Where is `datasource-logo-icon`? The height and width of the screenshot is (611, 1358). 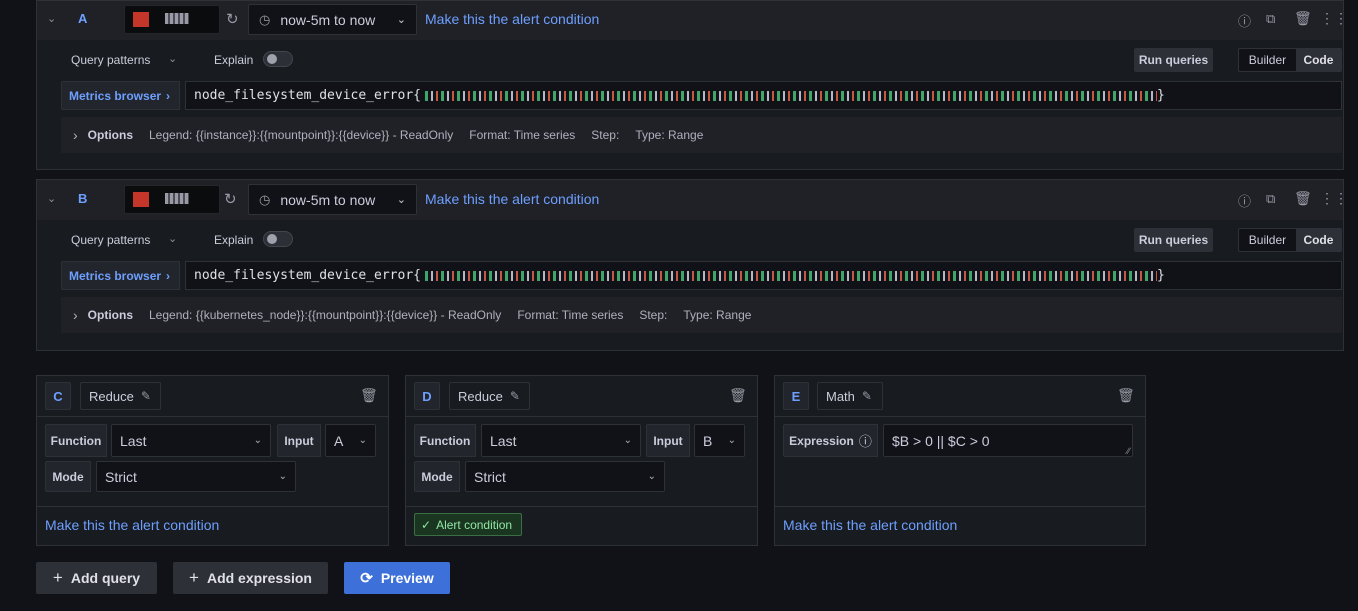 datasource-logo-icon is located at coordinates (141, 19).